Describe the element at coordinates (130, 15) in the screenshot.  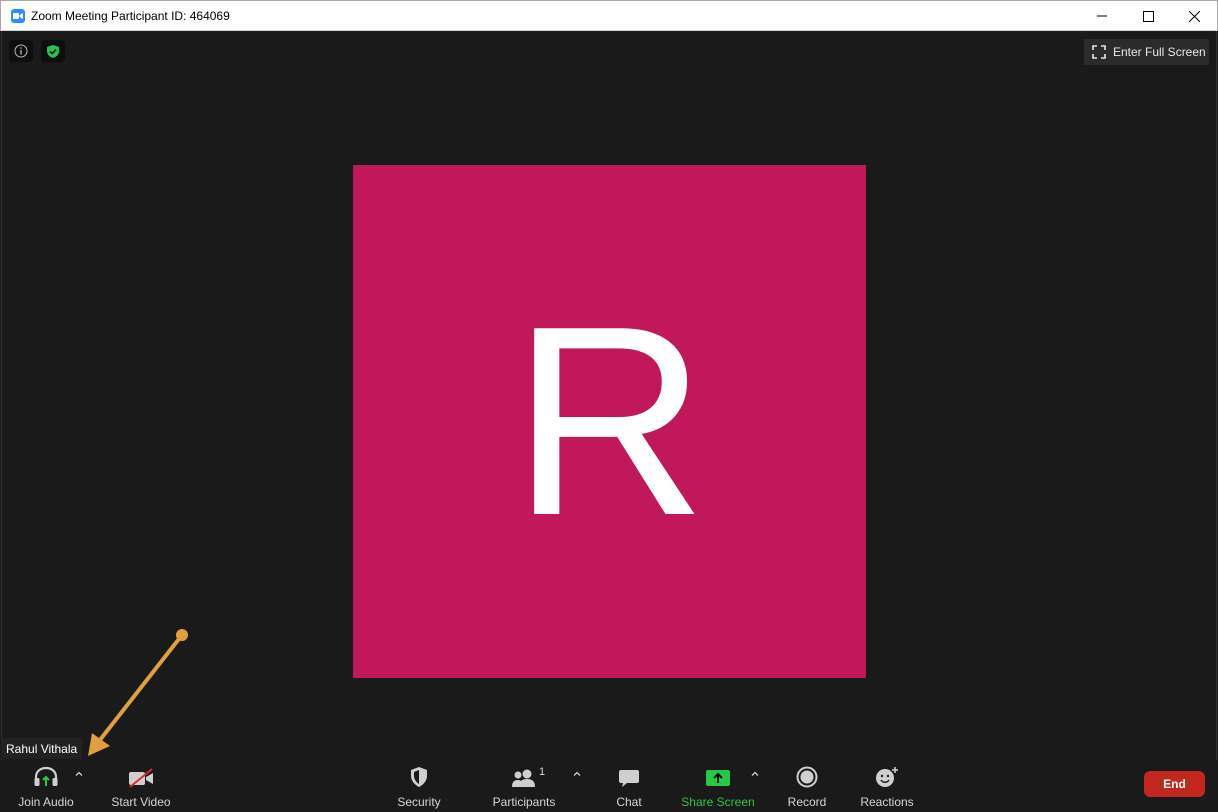
I see `window-title: Zoom Meeting Participant ID: 464069` at that location.